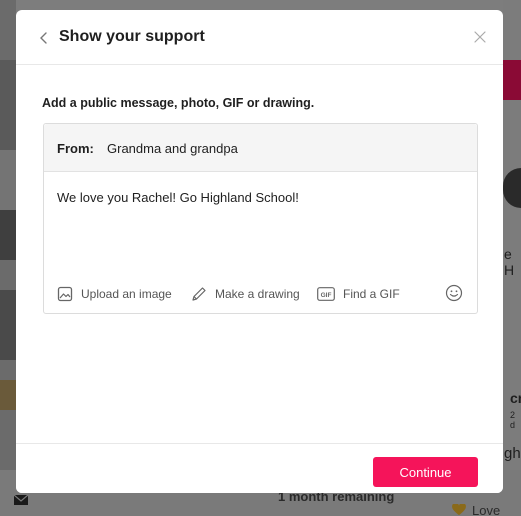 The image size is (521, 516). What do you see at coordinates (260, 148) in the screenshot?
I see `from-row: From: Grandma and grandpa` at bounding box center [260, 148].